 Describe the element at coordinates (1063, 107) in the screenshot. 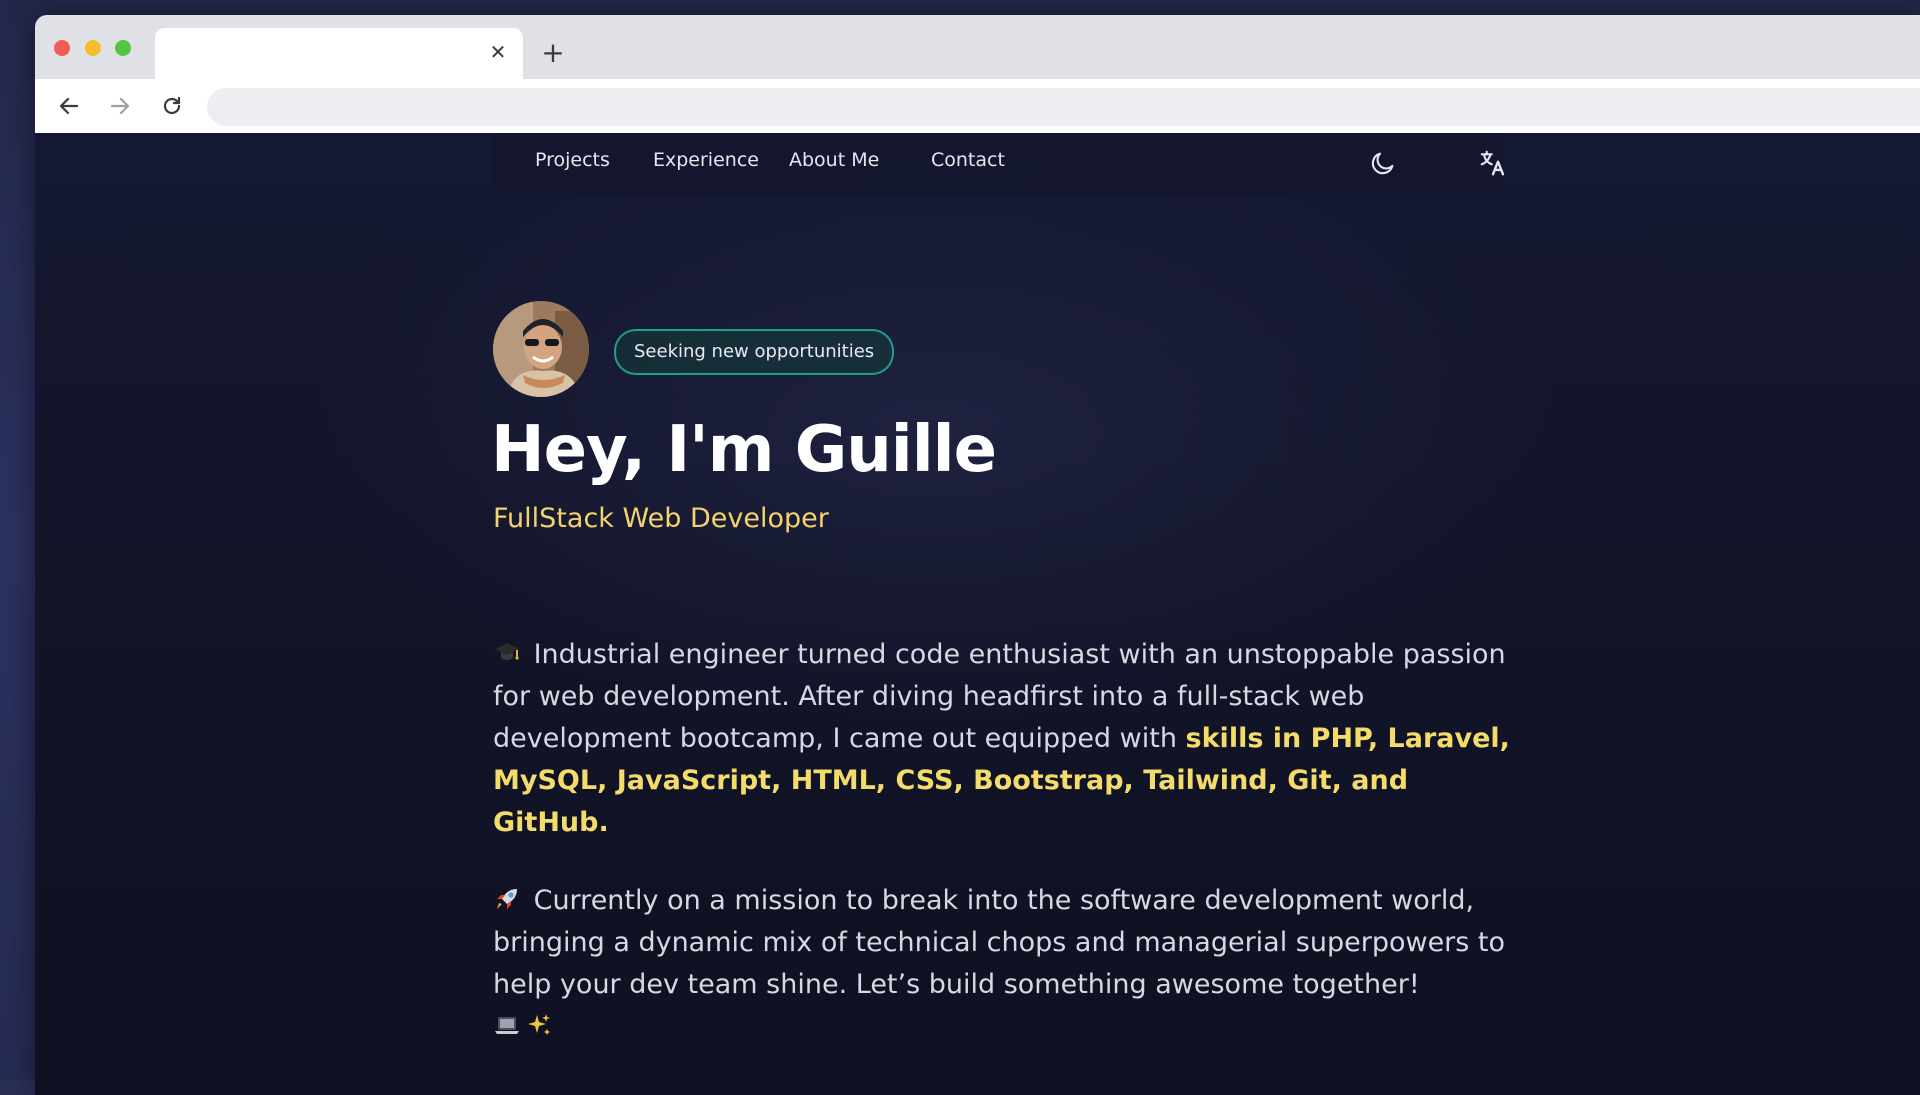

I see `address-bar` at that location.